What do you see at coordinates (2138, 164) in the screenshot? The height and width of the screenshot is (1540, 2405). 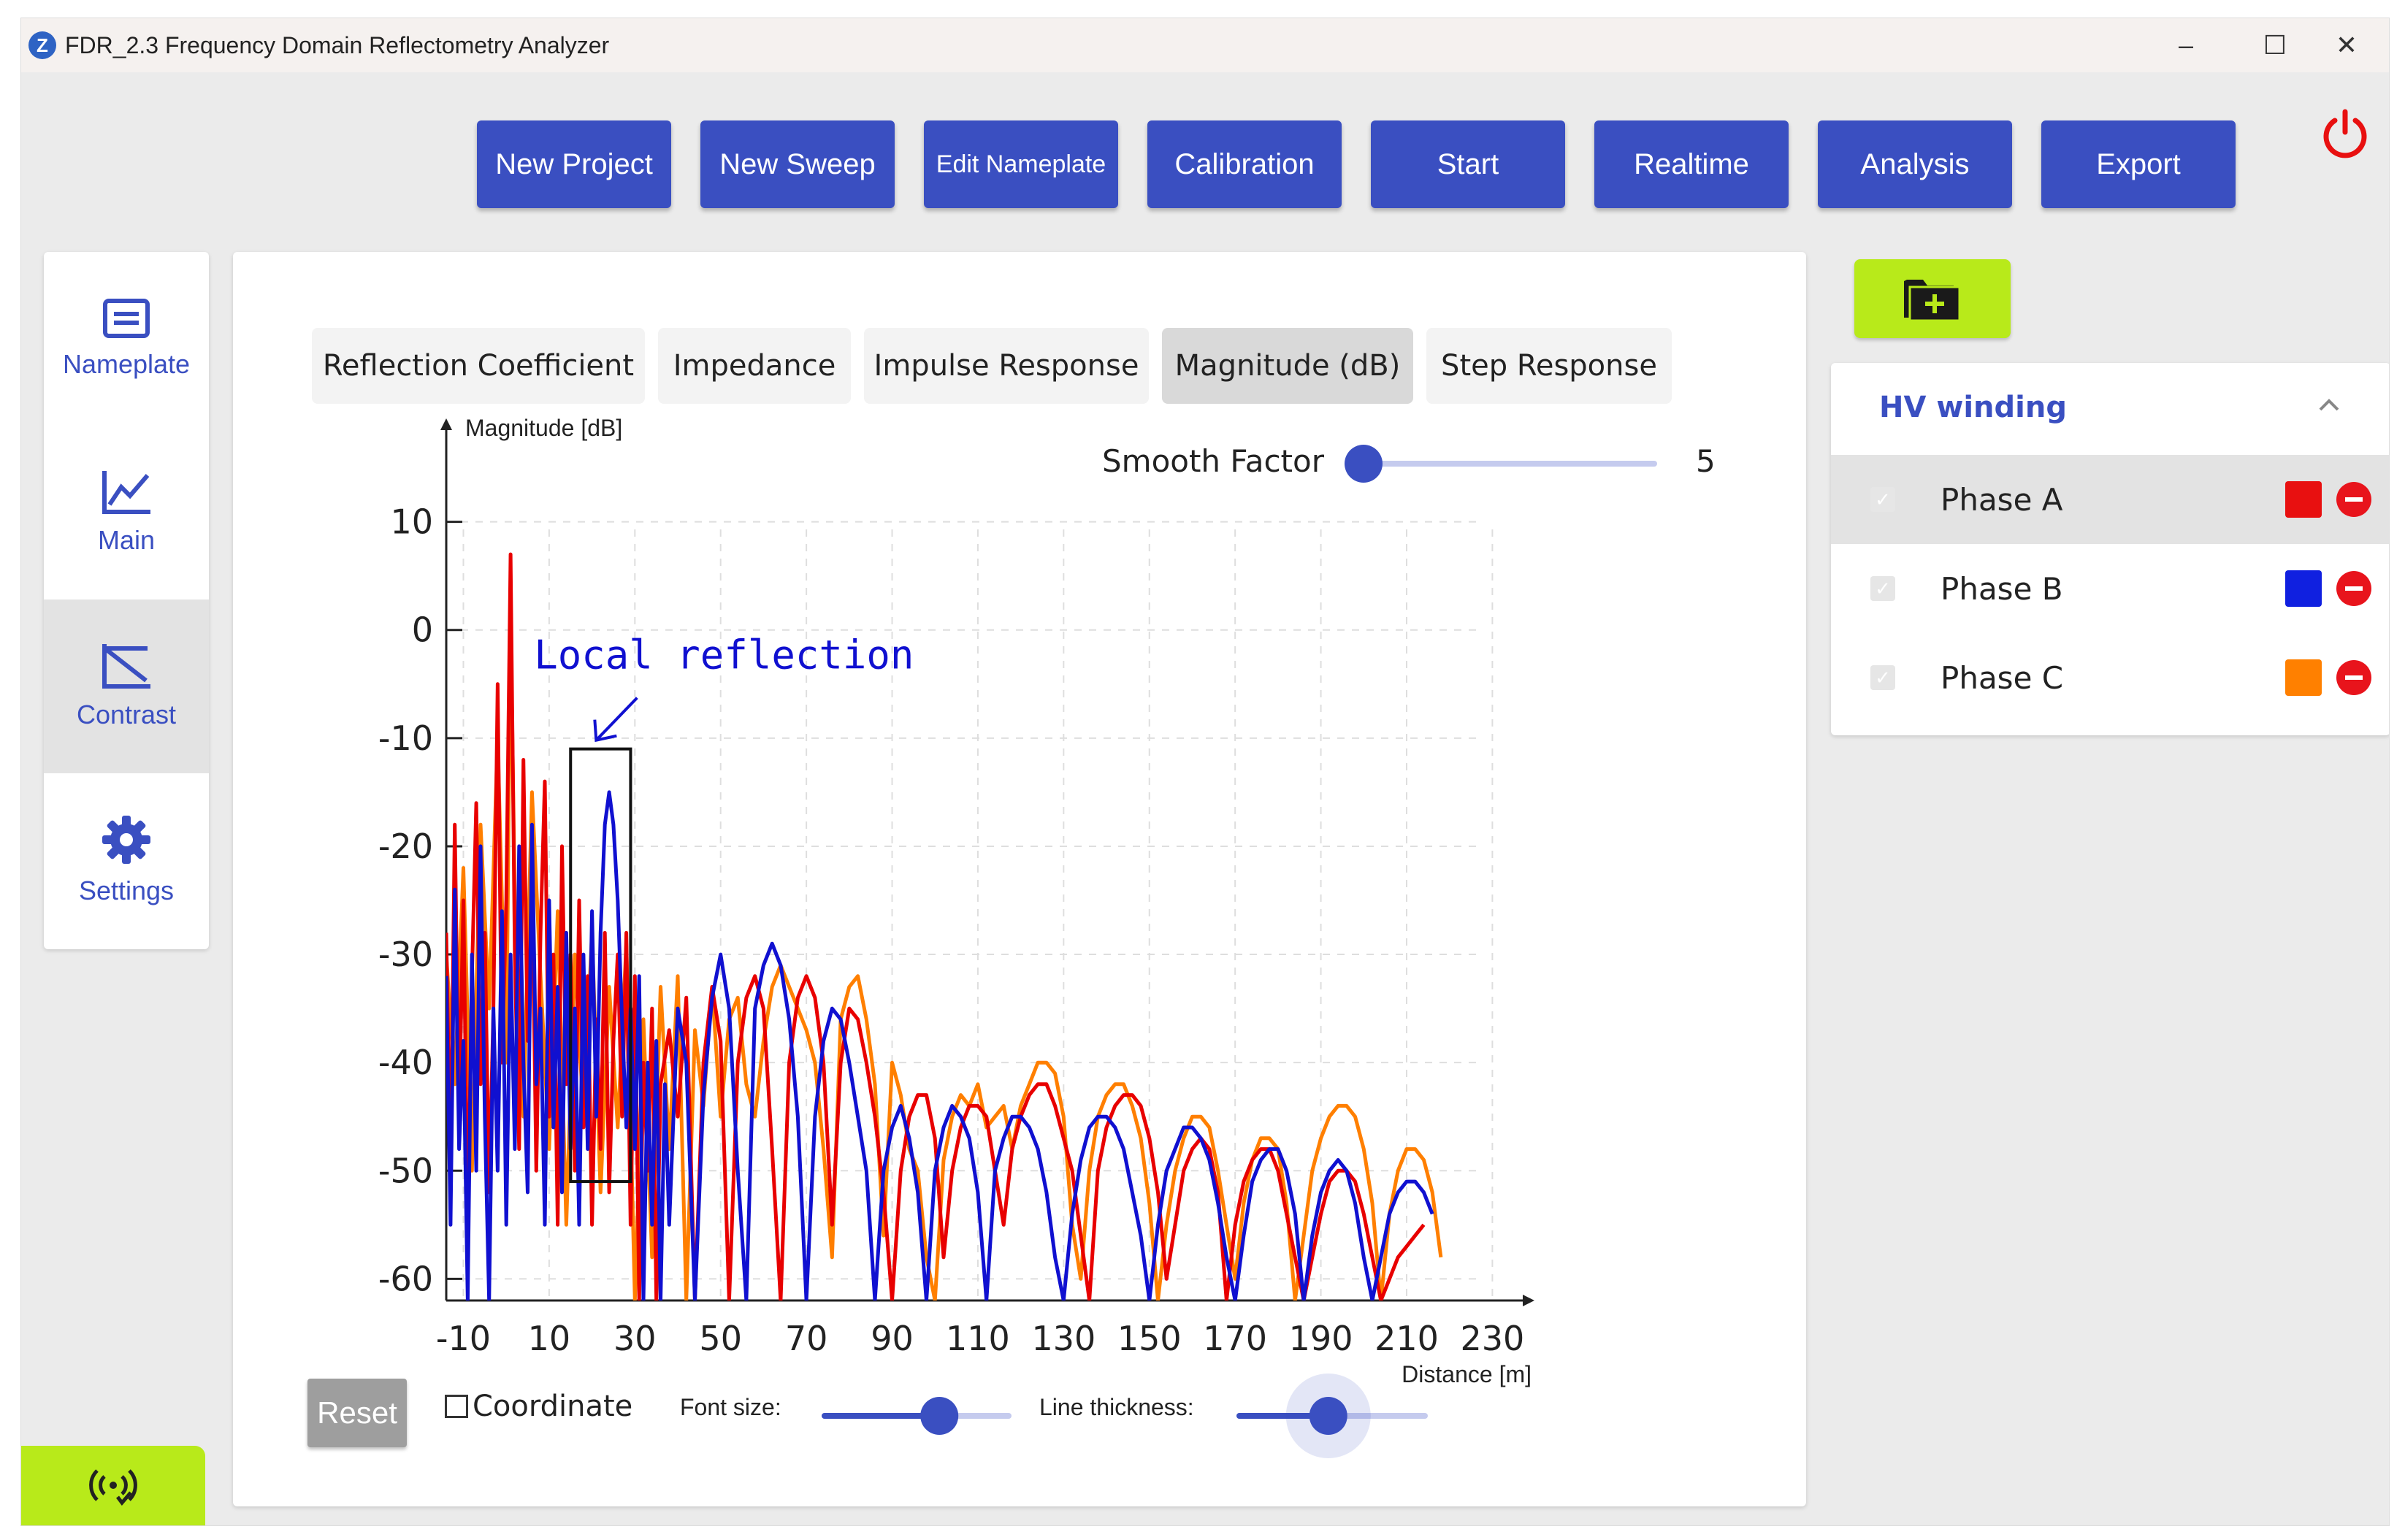 I see `export-button: Export` at bounding box center [2138, 164].